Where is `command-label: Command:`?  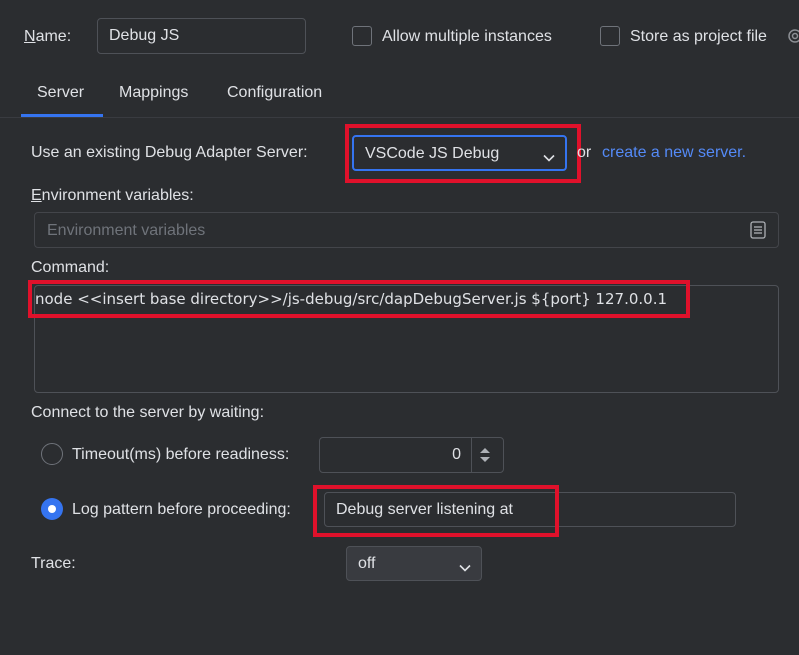
command-label: Command: is located at coordinates (70, 267).